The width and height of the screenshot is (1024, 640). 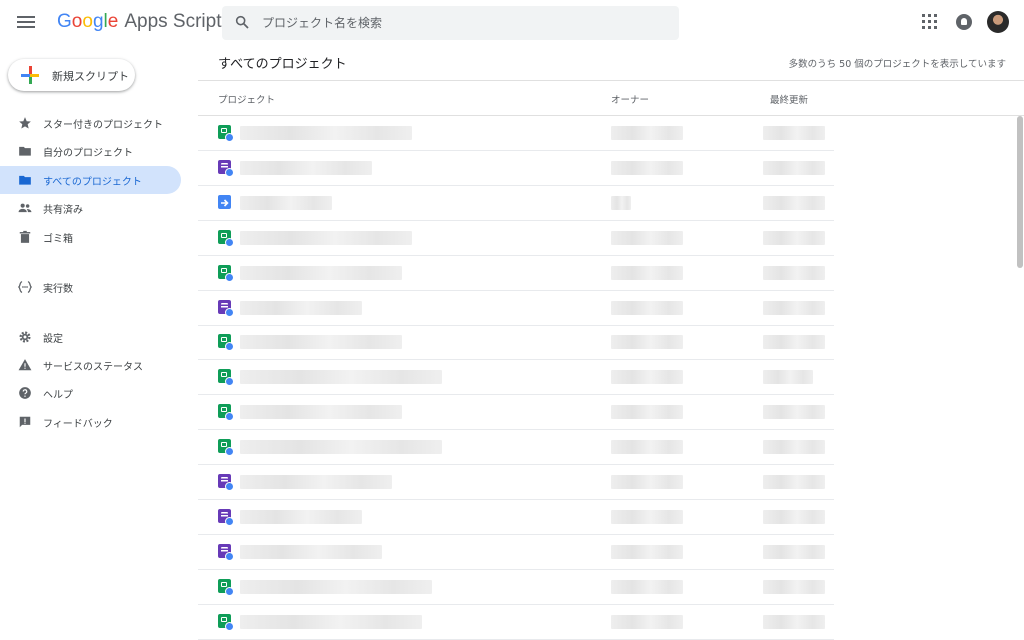 I want to click on sidebar-item-label: ヘルプ, so click(x=58, y=395).